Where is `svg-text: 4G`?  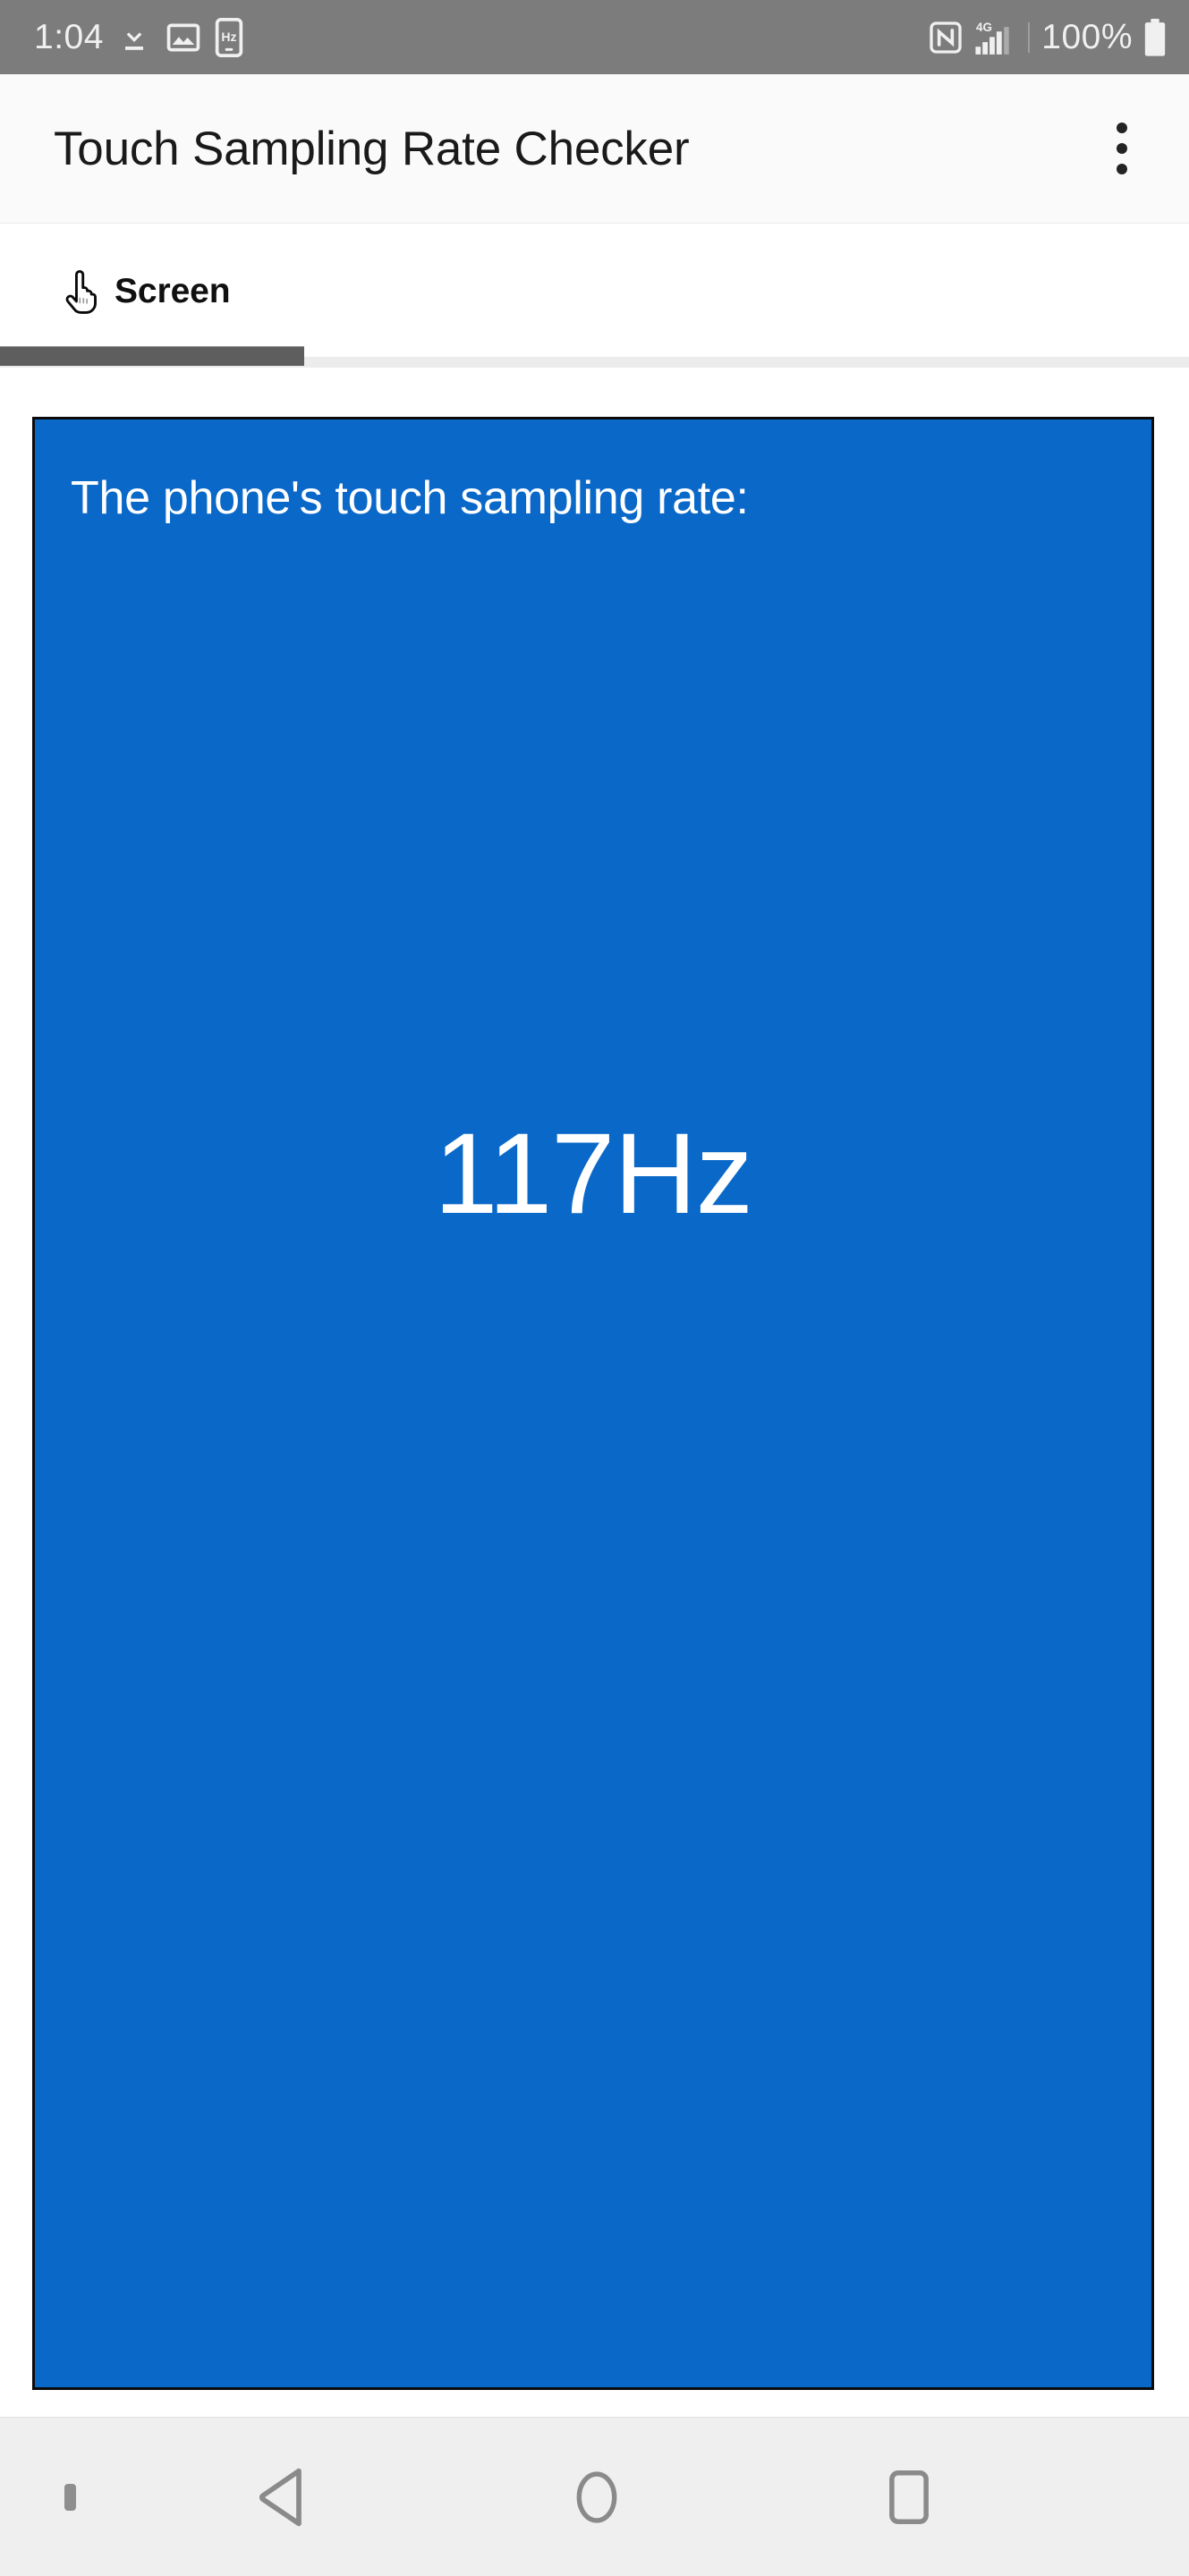 svg-text: 4G is located at coordinates (984, 26).